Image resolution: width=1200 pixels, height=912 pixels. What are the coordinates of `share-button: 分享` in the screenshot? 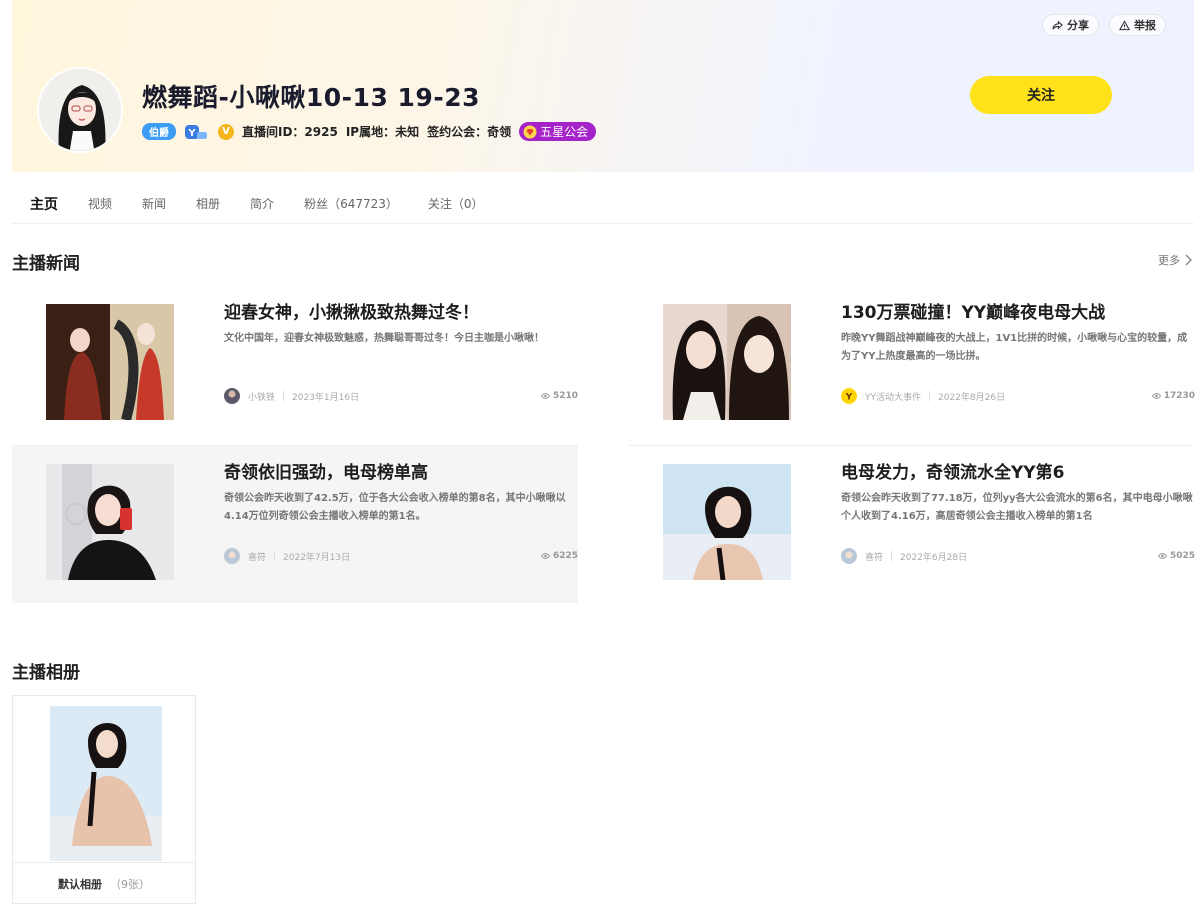 It's located at (1070, 25).